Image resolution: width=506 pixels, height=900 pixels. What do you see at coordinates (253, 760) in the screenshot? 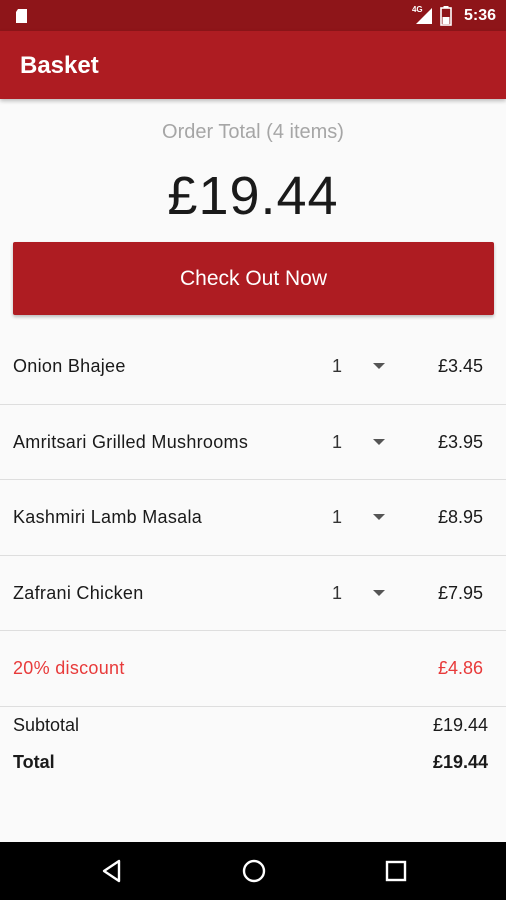
I see `total-row: Total £19.44` at bounding box center [253, 760].